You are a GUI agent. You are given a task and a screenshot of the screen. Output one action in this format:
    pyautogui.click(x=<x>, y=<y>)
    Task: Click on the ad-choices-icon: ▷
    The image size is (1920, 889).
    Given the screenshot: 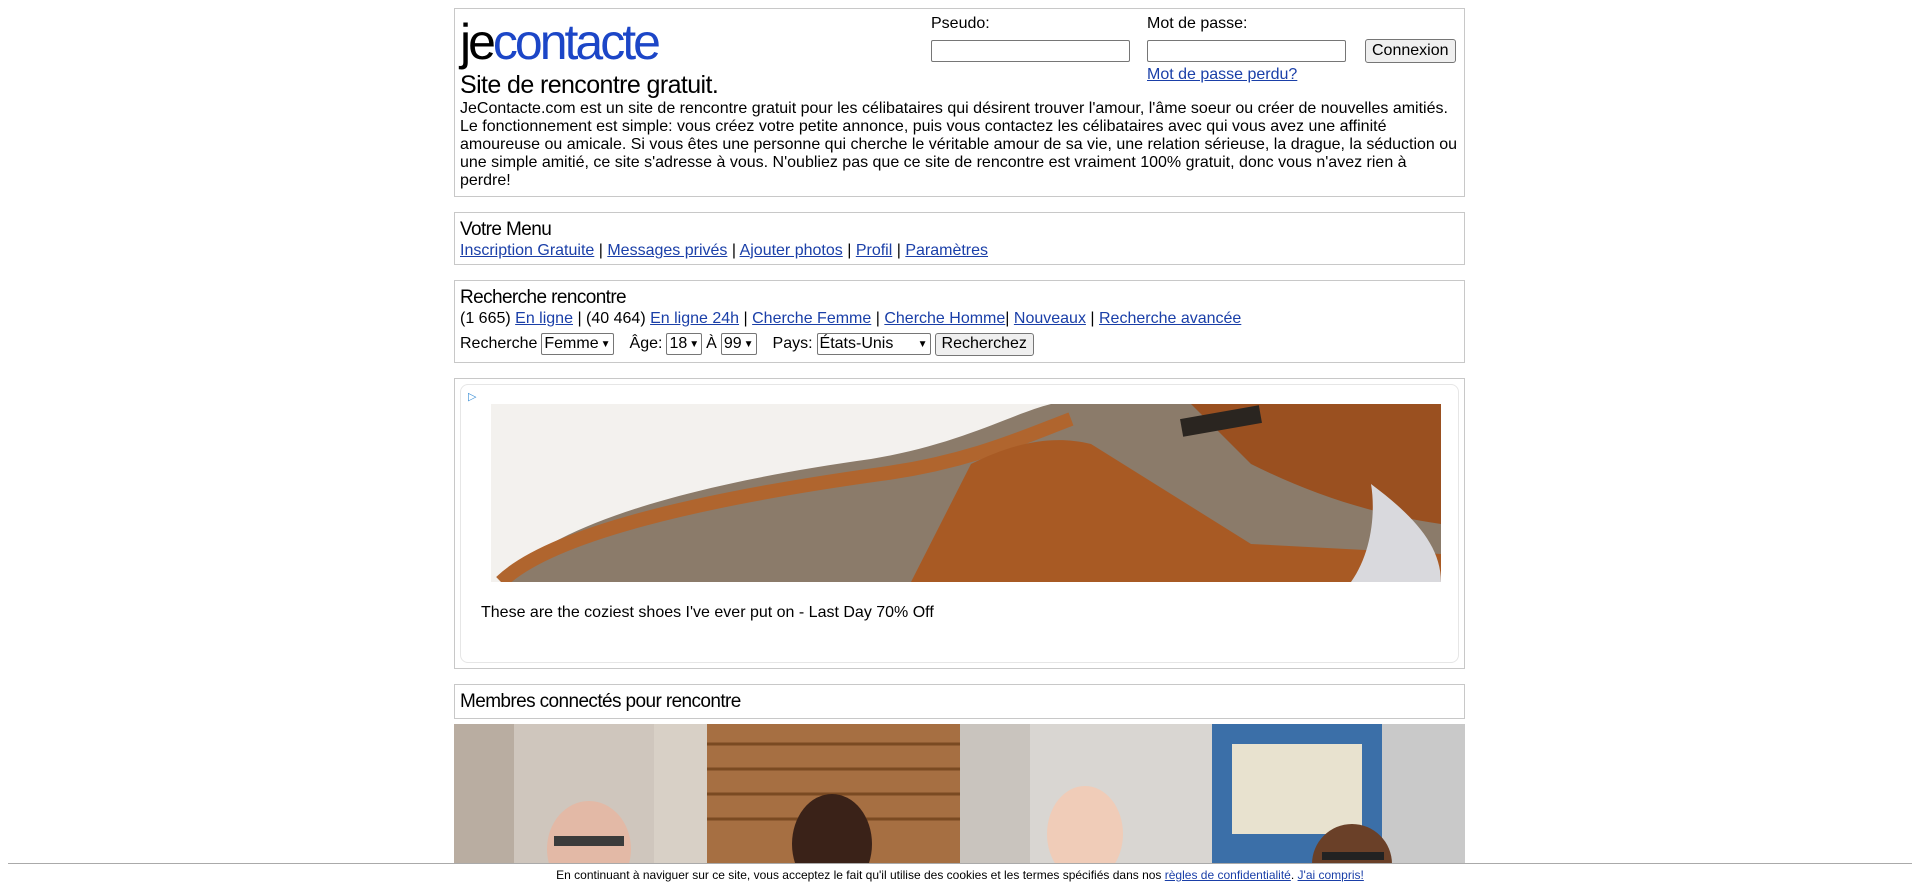 What is the action you would take?
    pyautogui.click(x=472, y=396)
    